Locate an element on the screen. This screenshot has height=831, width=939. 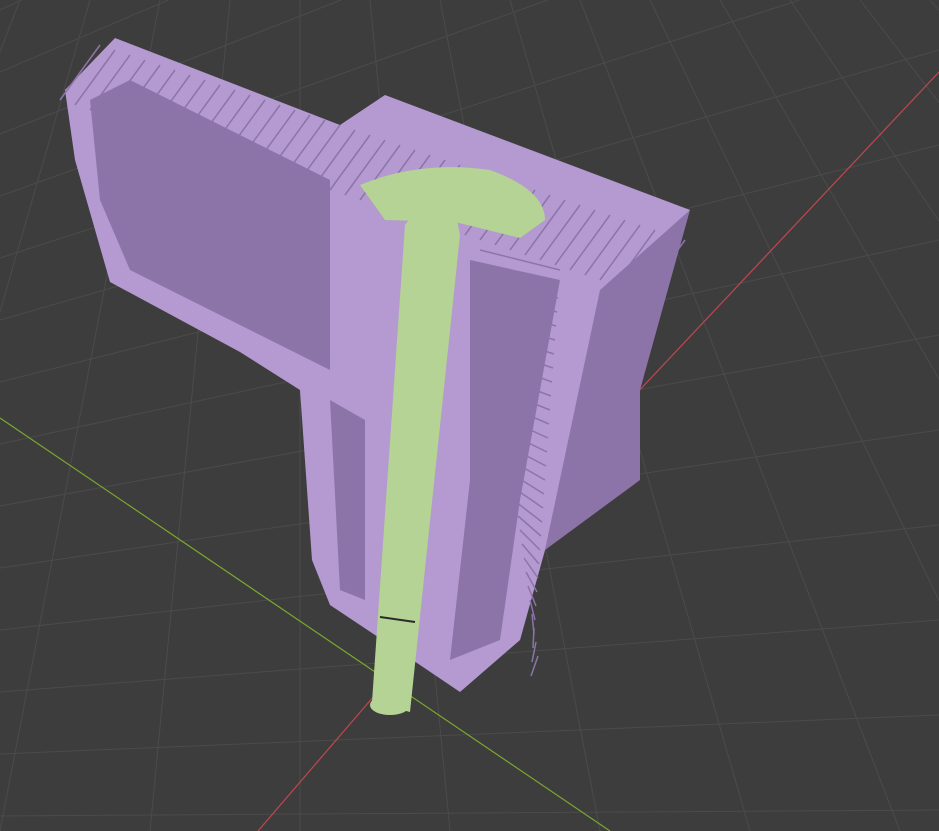
rod-end-cap is located at coordinates (390, 705).